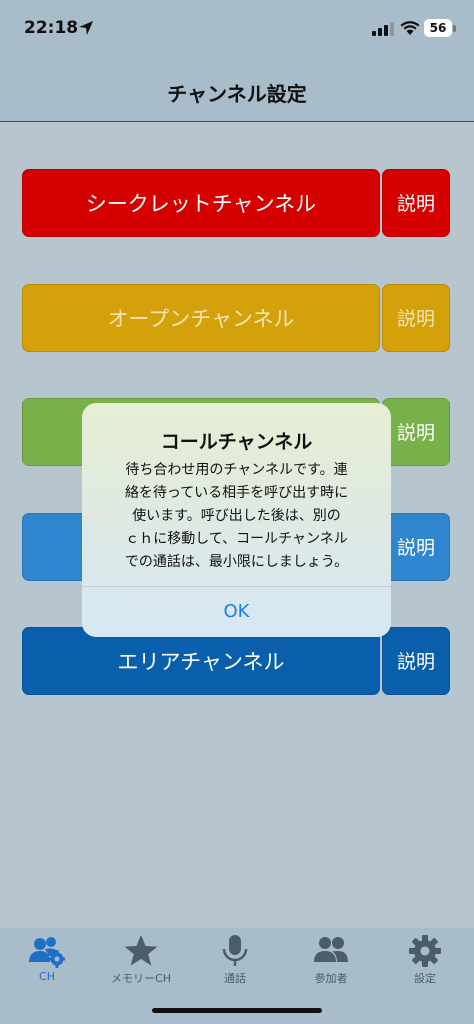 The height and width of the screenshot is (1024, 474). What do you see at coordinates (201, 318) in the screenshot?
I see `open-channel-button: オープンチャンネル` at bounding box center [201, 318].